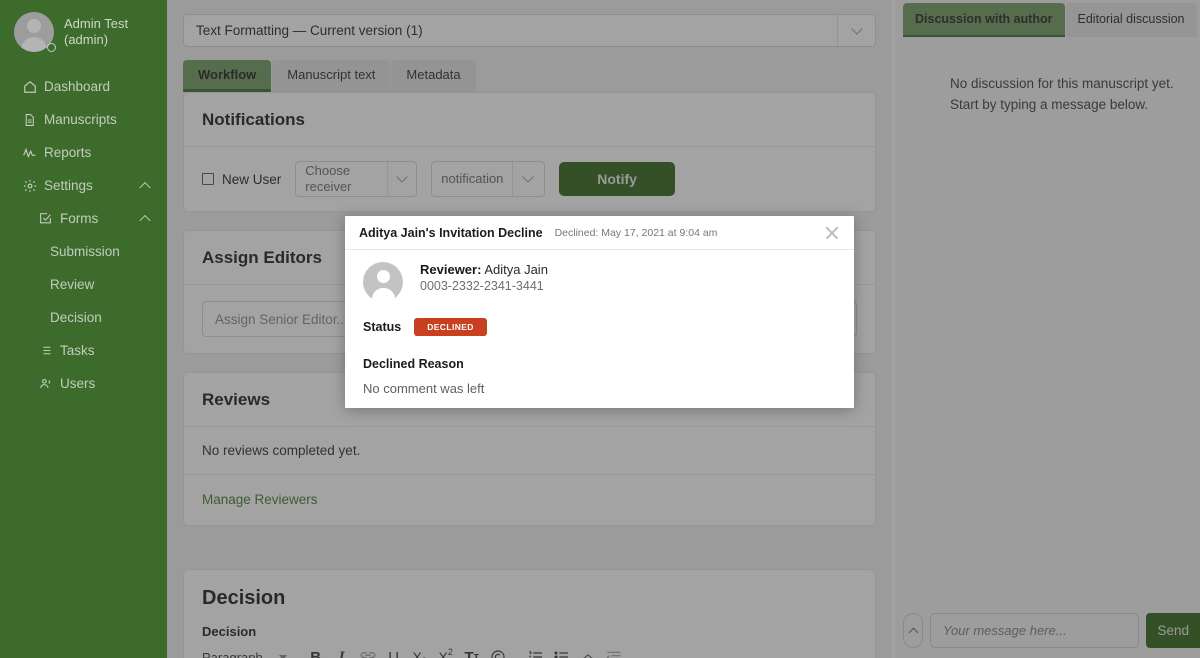  What do you see at coordinates (35, 32) in the screenshot?
I see `avatar` at bounding box center [35, 32].